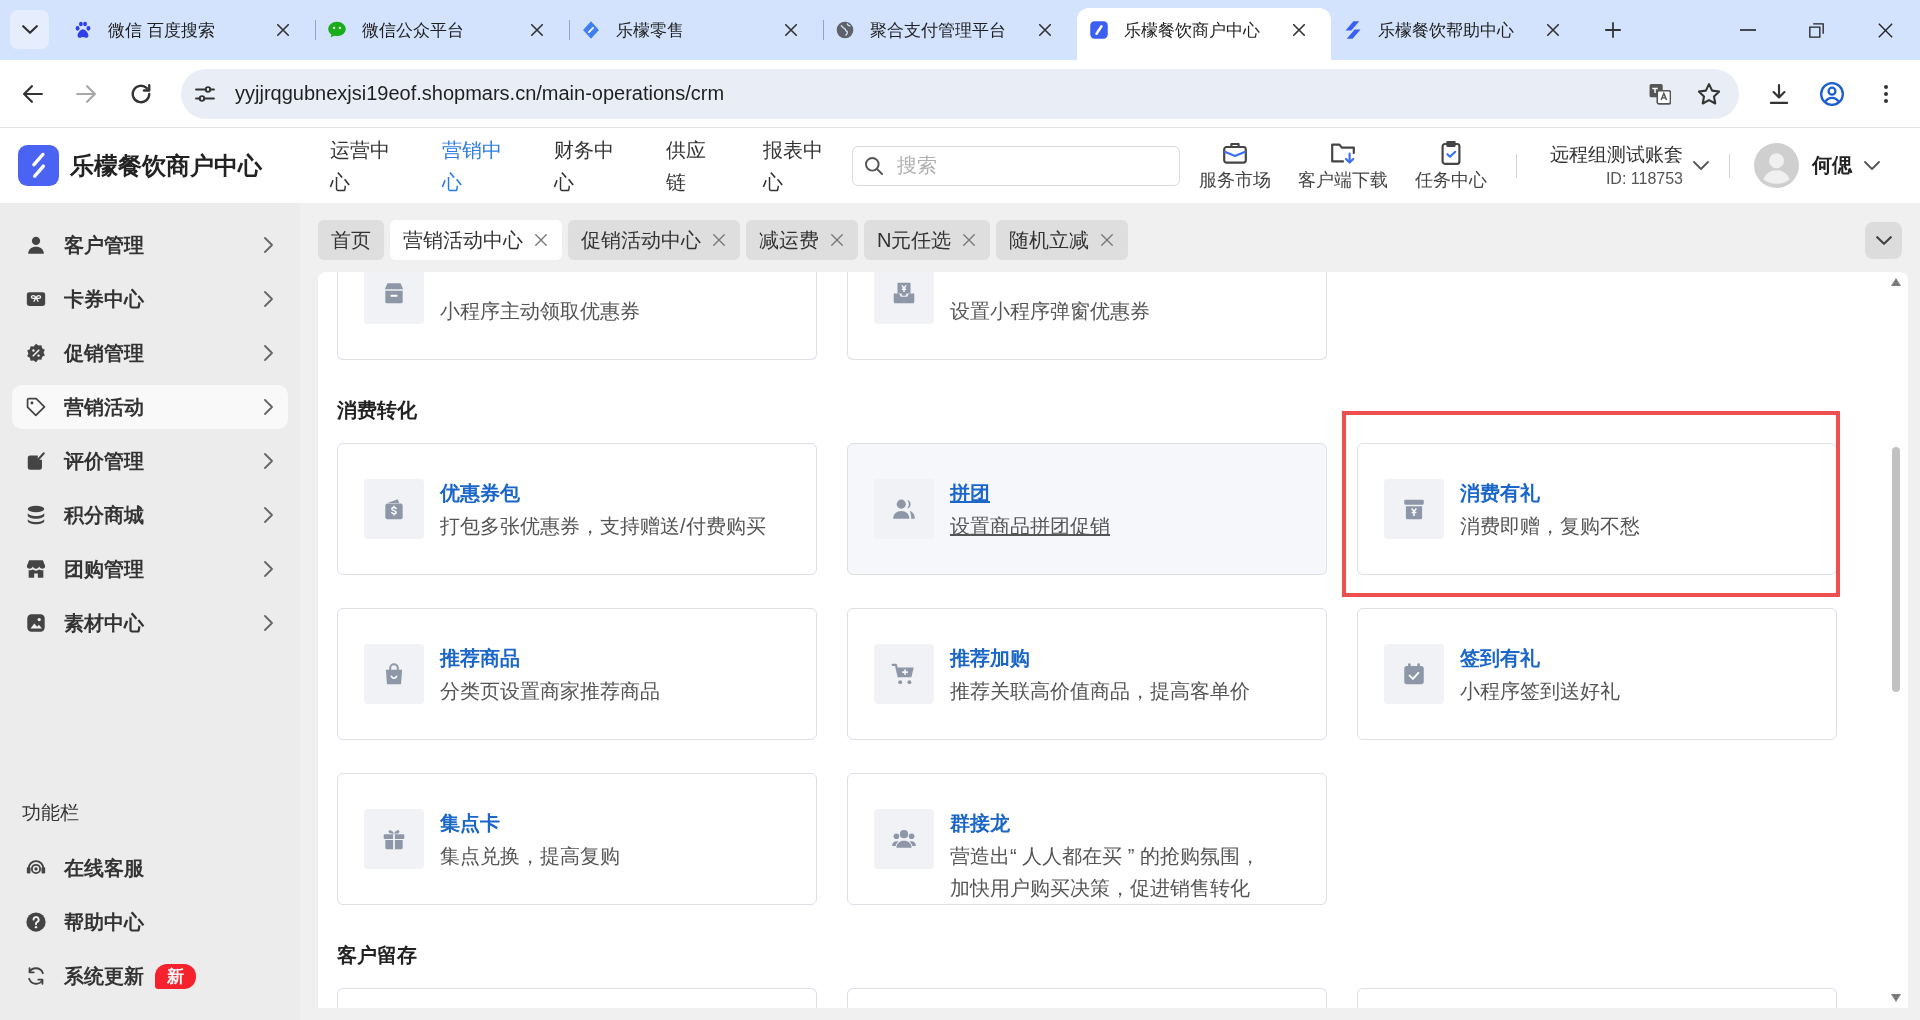 This screenshot has height=1020, width=1920. What do you see at coordinates (1087, 674) in the screenshot?
I see `feature-card: 推荐加购 推荐关联高价值商品，提高客单价` at bounding box center [1087, 674].